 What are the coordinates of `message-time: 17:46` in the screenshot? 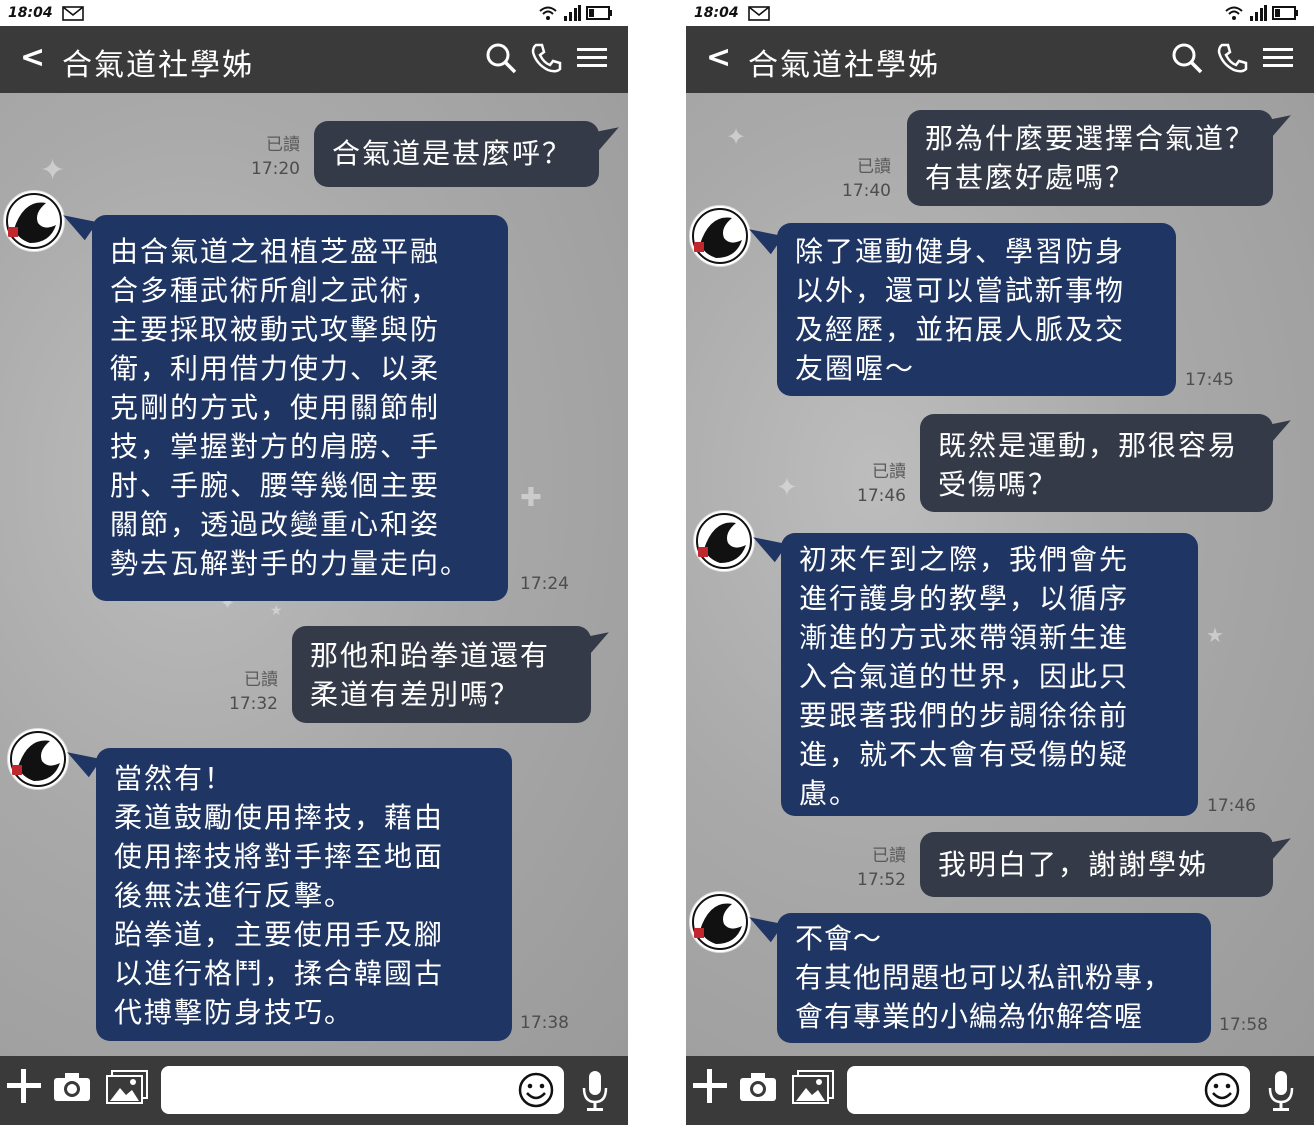 It's located at (1231, 806).